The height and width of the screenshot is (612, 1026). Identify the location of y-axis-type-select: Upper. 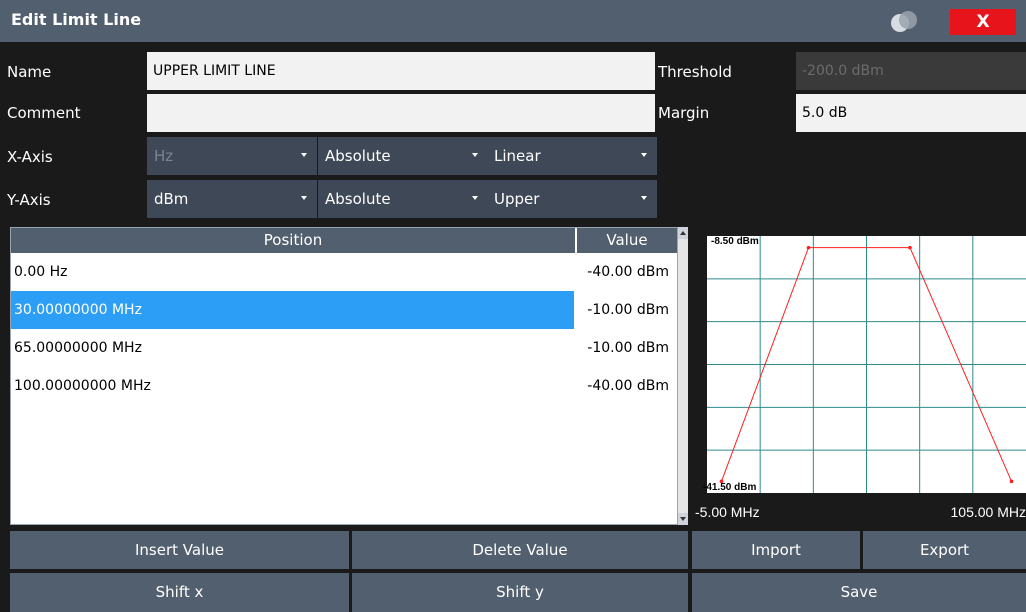
(572, 199).